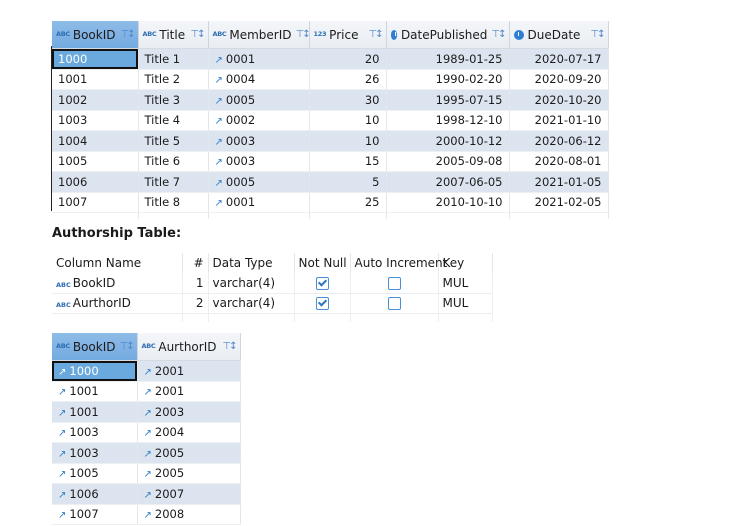 The height and width of the screenshot is (526, 734). Describe the element at coordinates (95, 494) in the screenshot. I see `cell-bookid: ↗ 1006` at that location.